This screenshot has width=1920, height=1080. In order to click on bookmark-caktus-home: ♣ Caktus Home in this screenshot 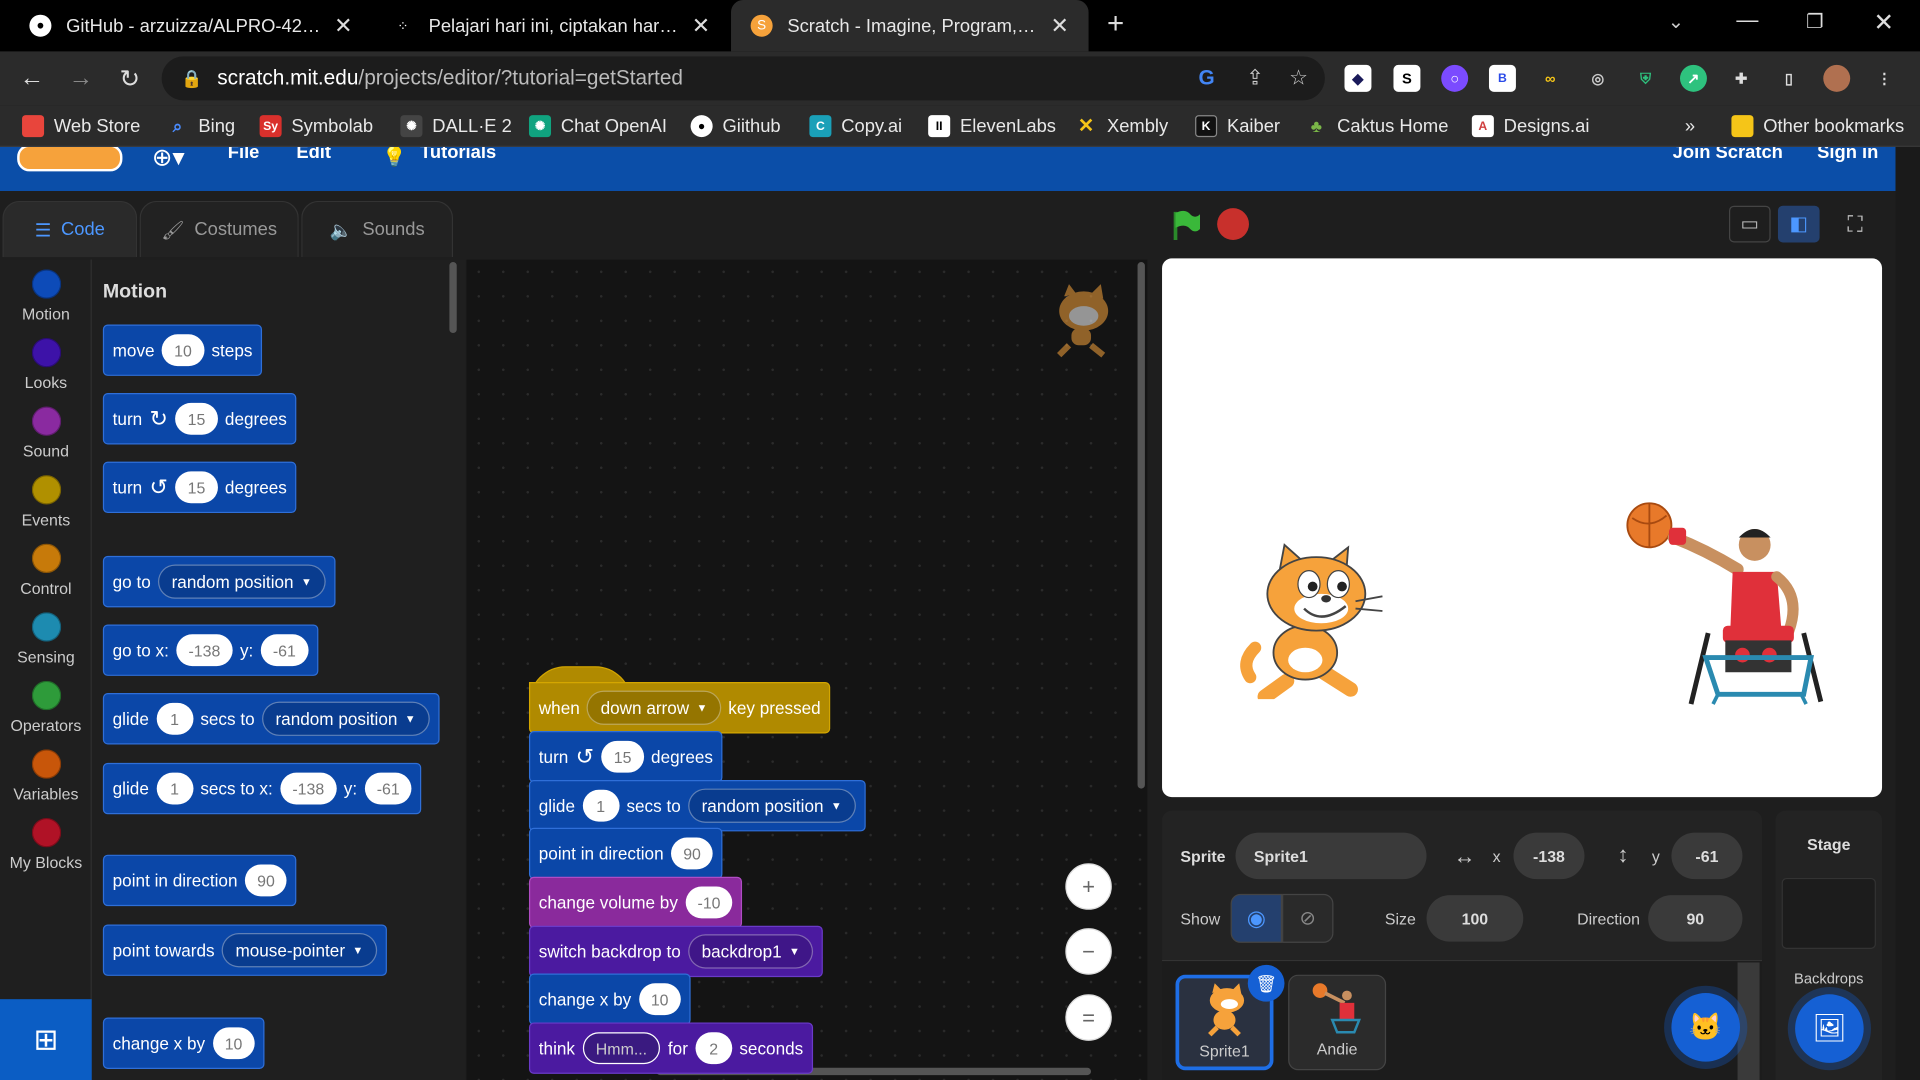, I will do `click(1377, 126)`.